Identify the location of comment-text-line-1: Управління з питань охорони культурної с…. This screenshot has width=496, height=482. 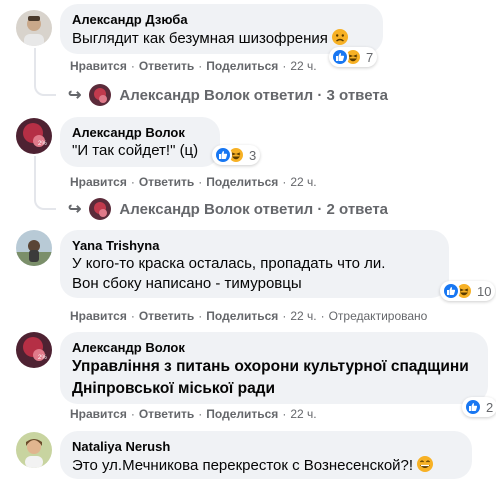
(270, 366).